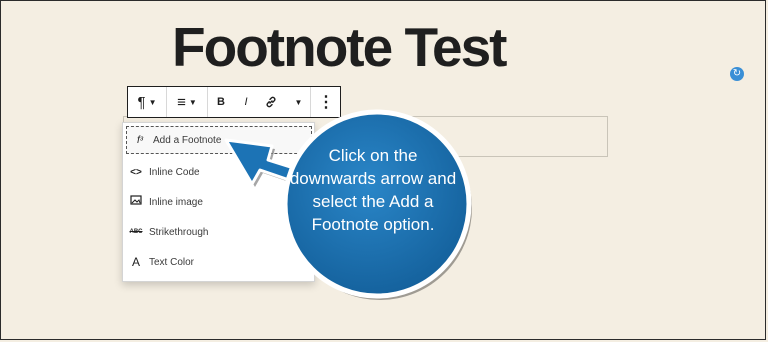 The height and width of the screenshot is (342, 768). I want to click on refresh-icon: ↻, so click(737, 74).